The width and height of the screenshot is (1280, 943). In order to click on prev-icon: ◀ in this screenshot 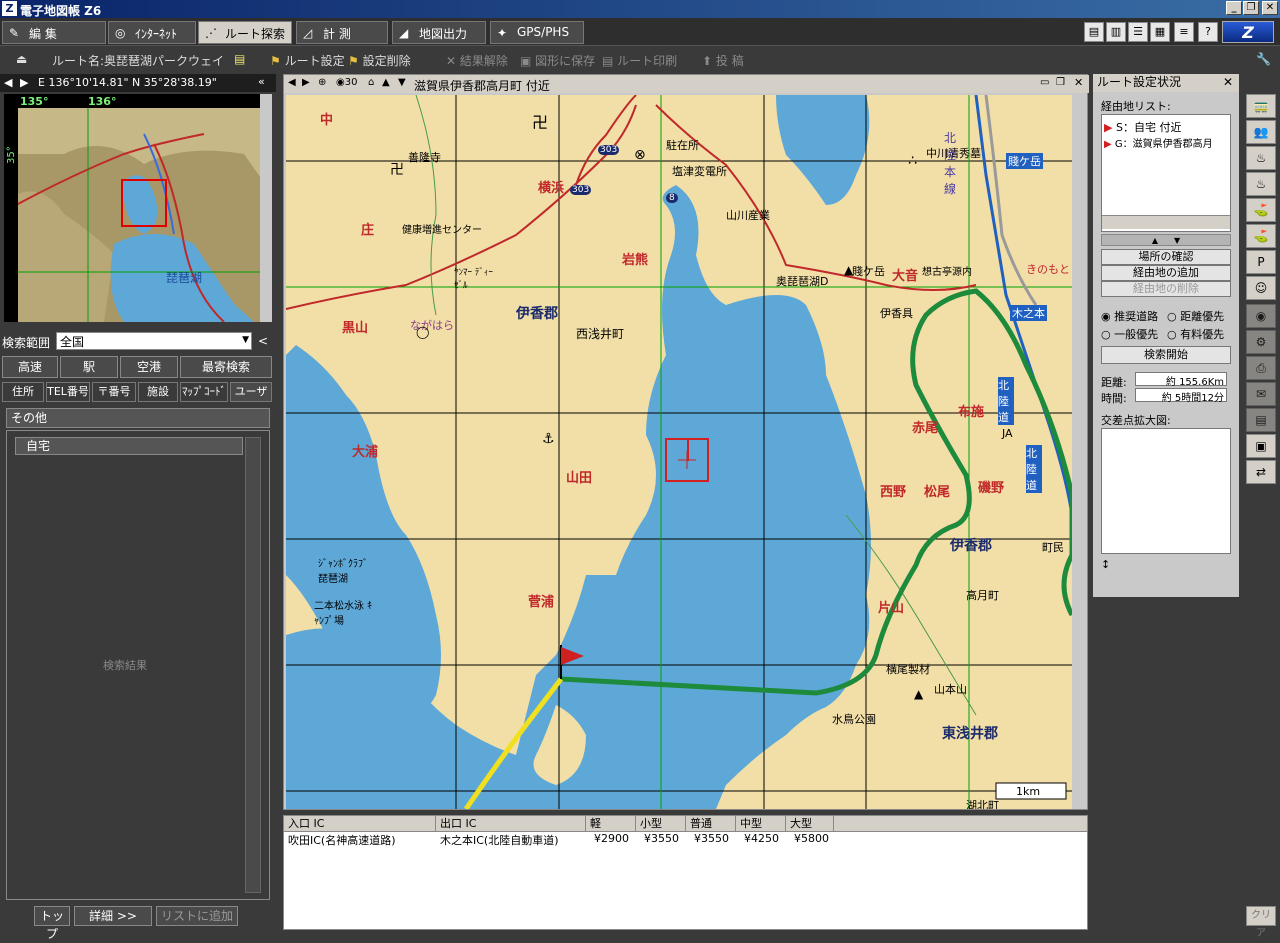, I will do `click(8, 82)`.